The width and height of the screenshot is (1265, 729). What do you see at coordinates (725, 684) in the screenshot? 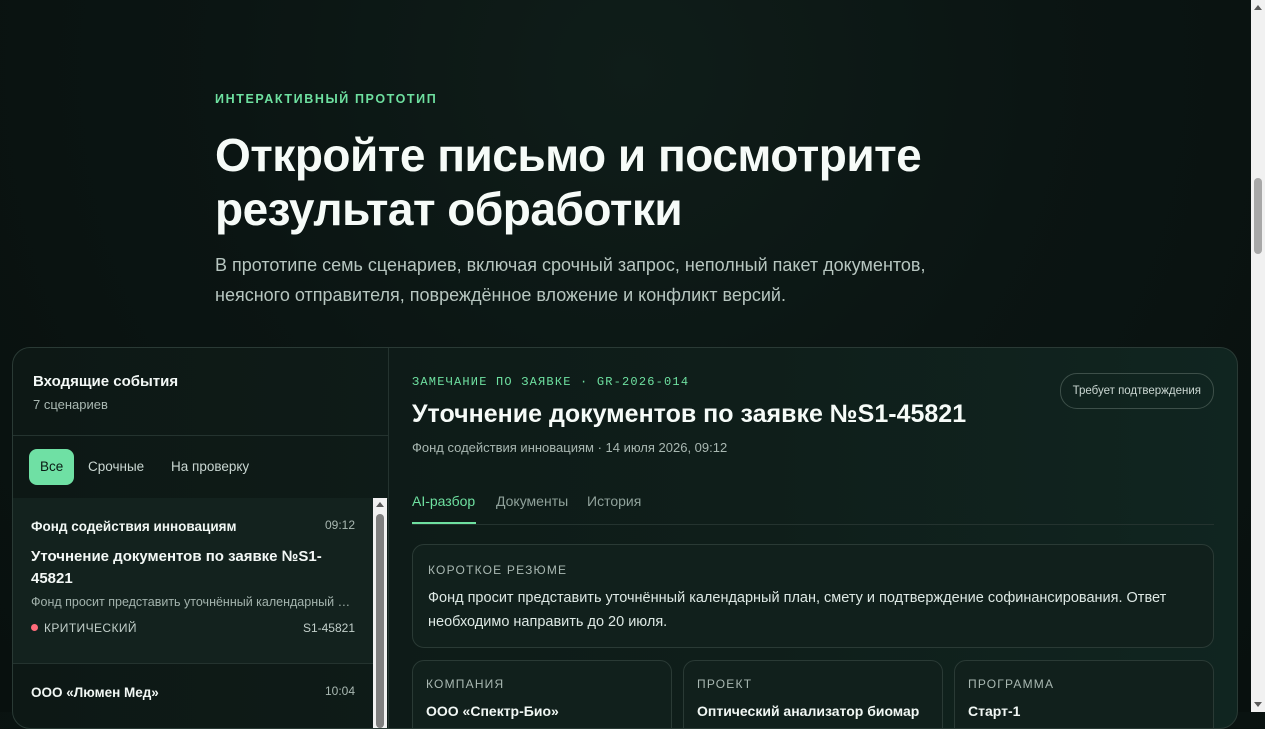
I see `project-label: ПРОЕКТ` at bounding box center [725, 684].